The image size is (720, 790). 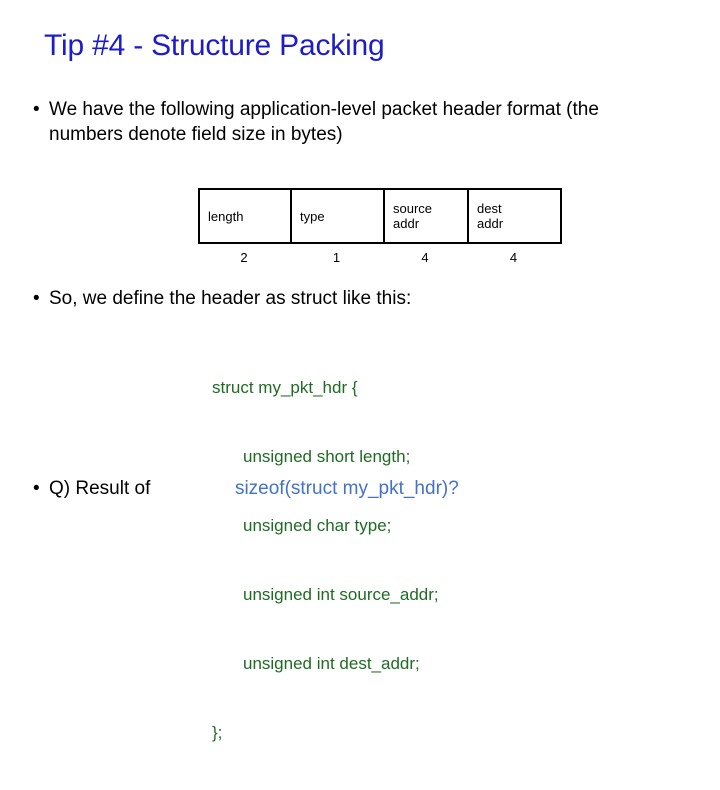 What do you see at coordinates (226, 216) in the screenshot?
I see `field-label-line1: length` at bounding box center [226, 216].